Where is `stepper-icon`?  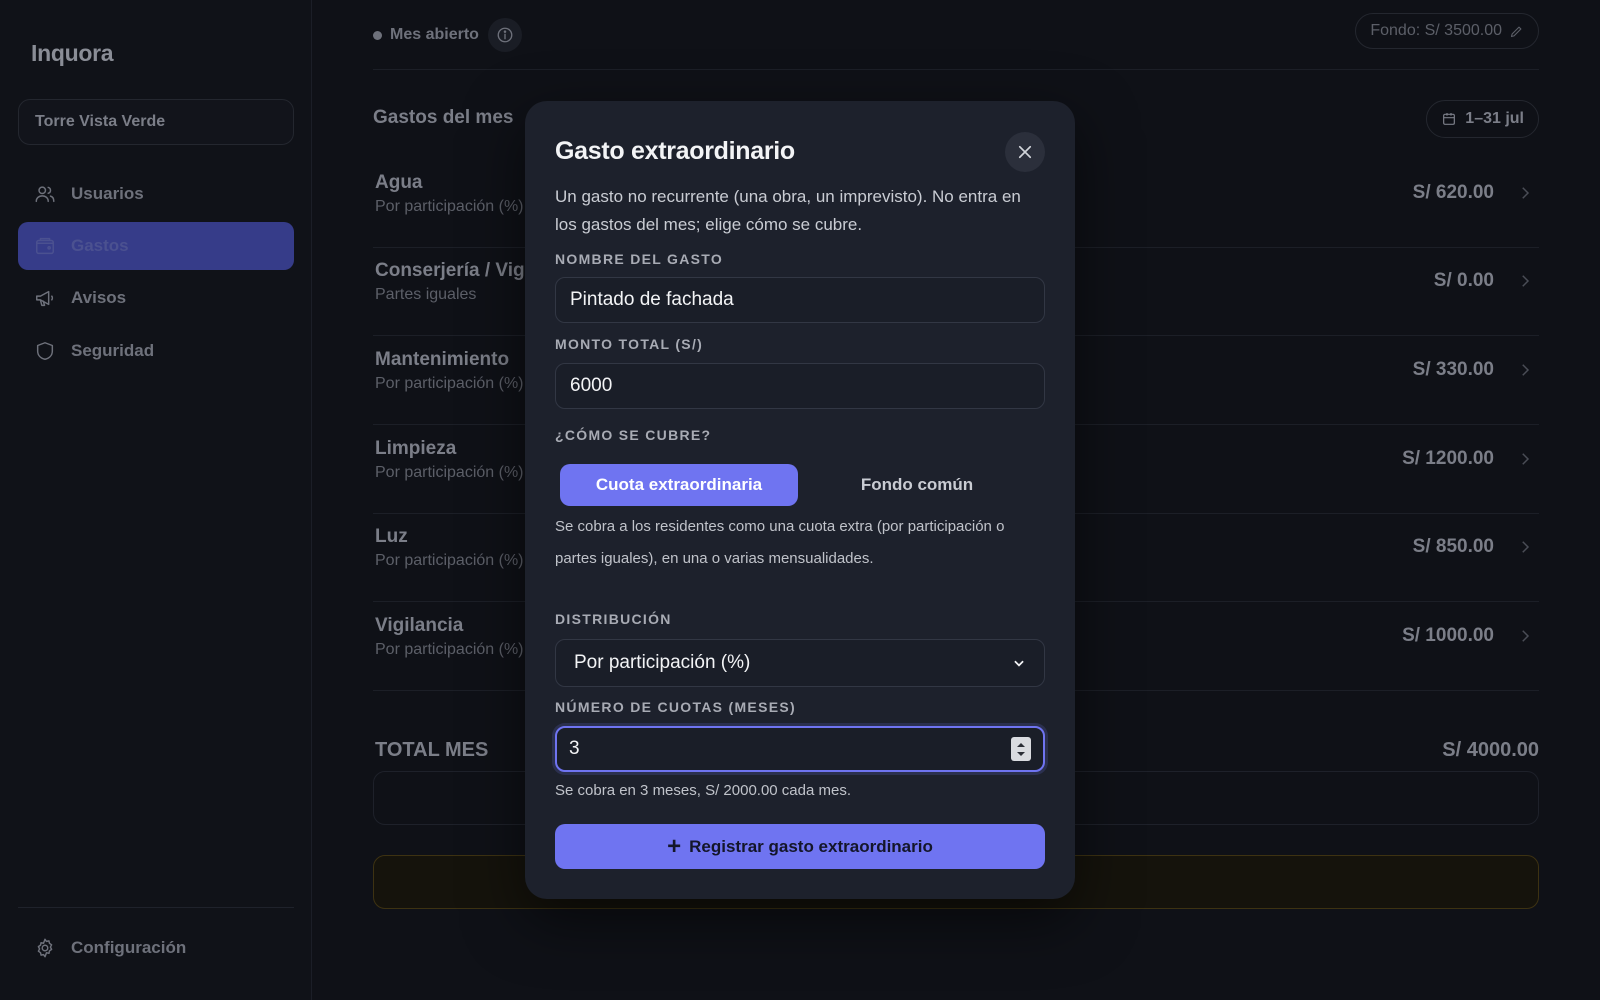
stepper-icon is located at coordinates (1021, 749).